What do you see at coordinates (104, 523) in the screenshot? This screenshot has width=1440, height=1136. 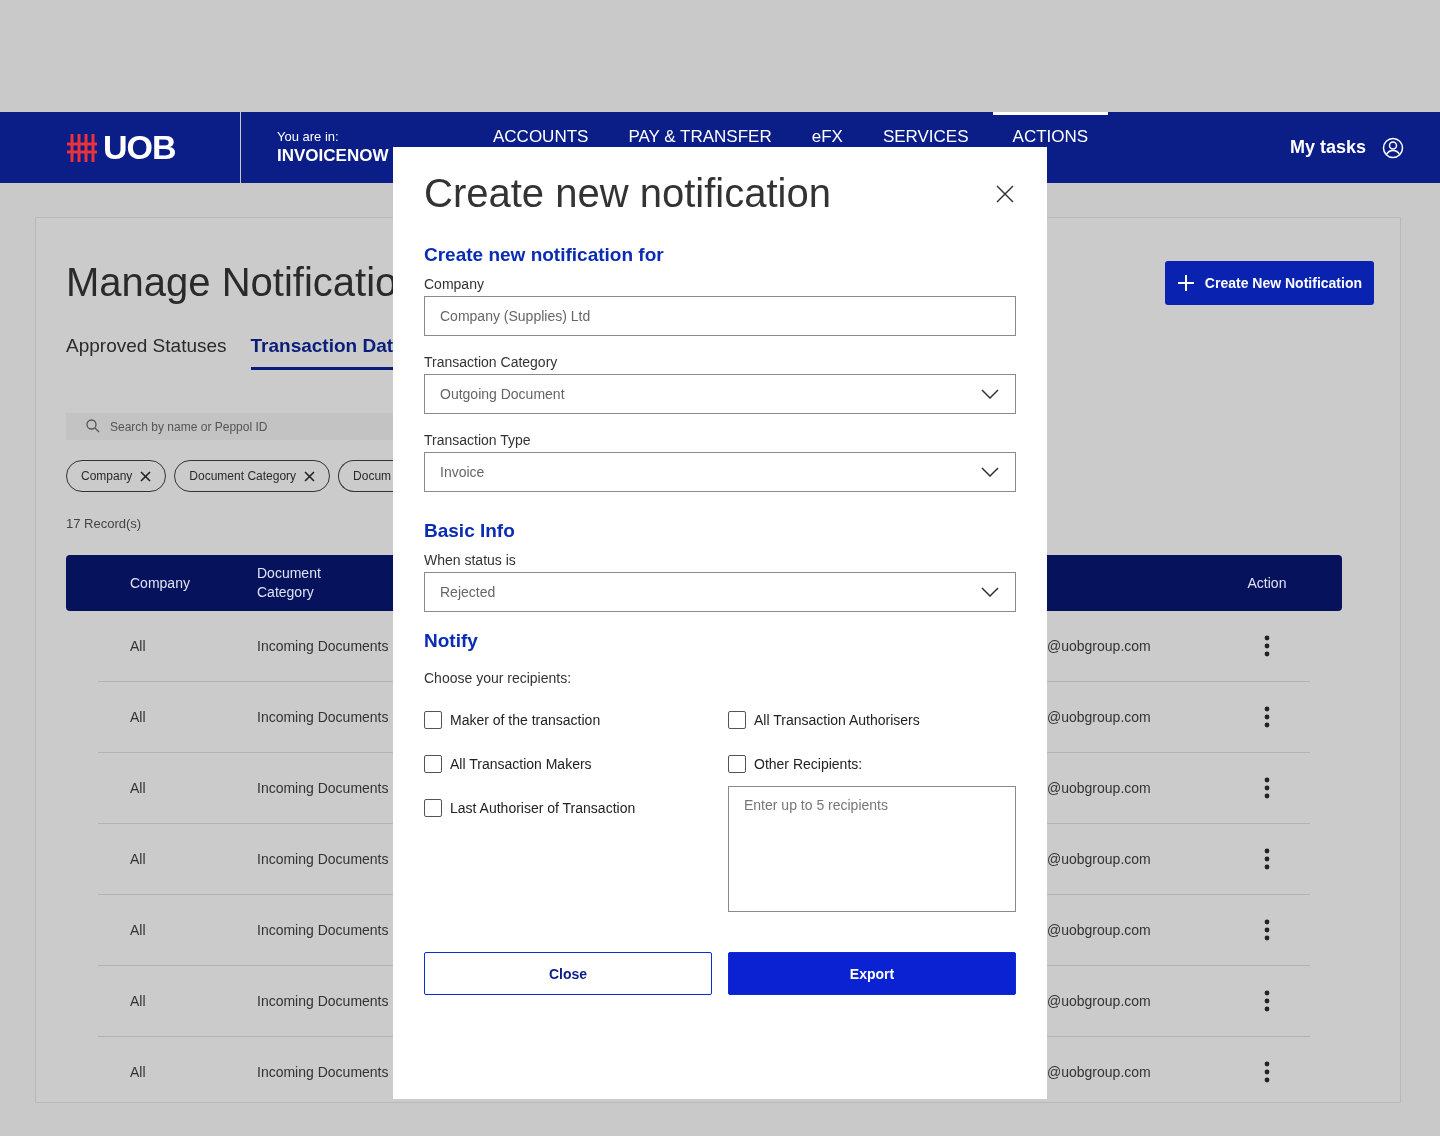 I see `record-count: 17 Record(s)` at bounding box center [104, 523].